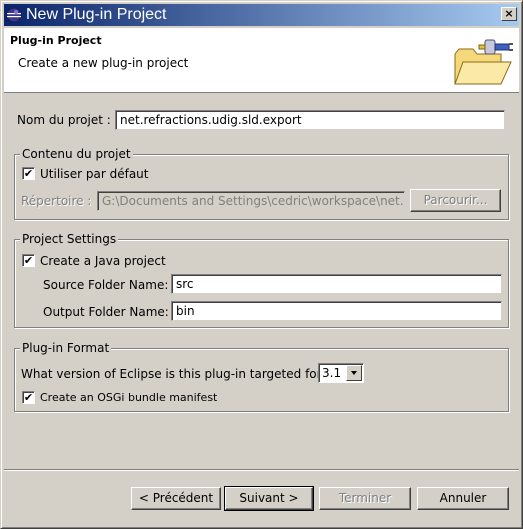  I want to click on finish-button: Terminer, so click(365, 498).